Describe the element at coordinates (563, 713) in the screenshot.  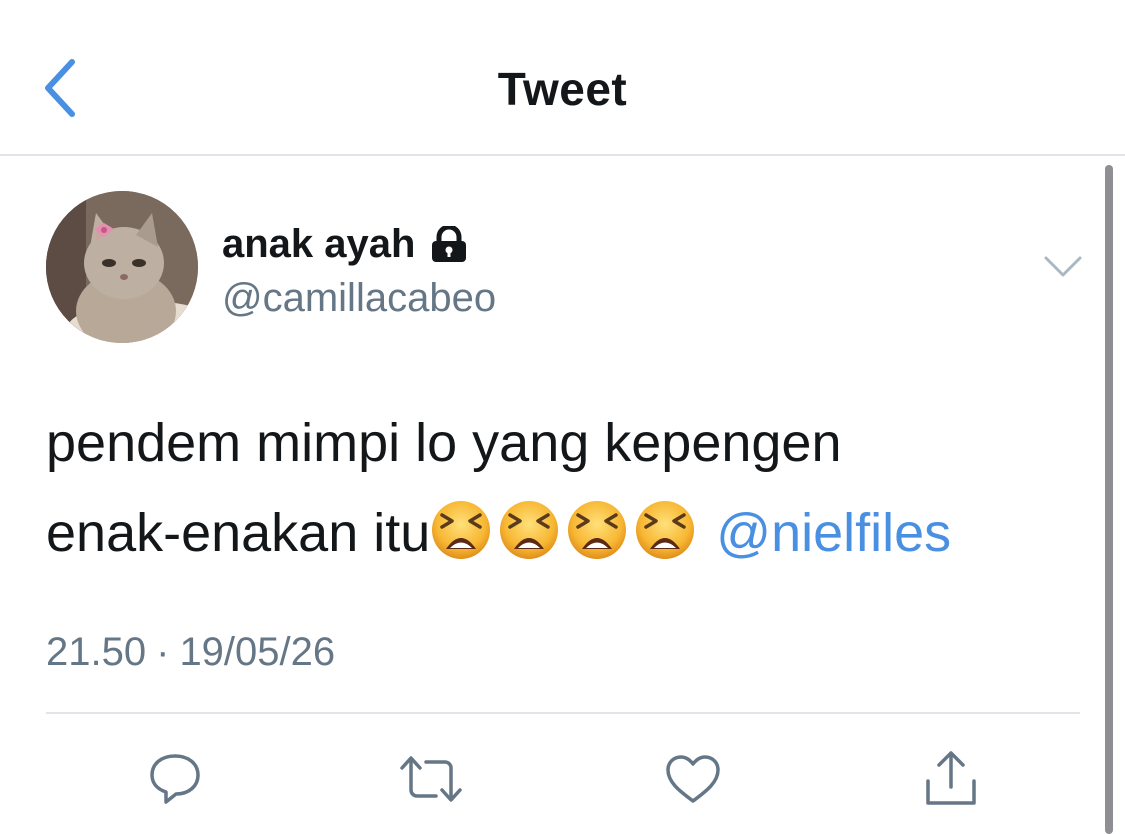
I see `divider` at that location.